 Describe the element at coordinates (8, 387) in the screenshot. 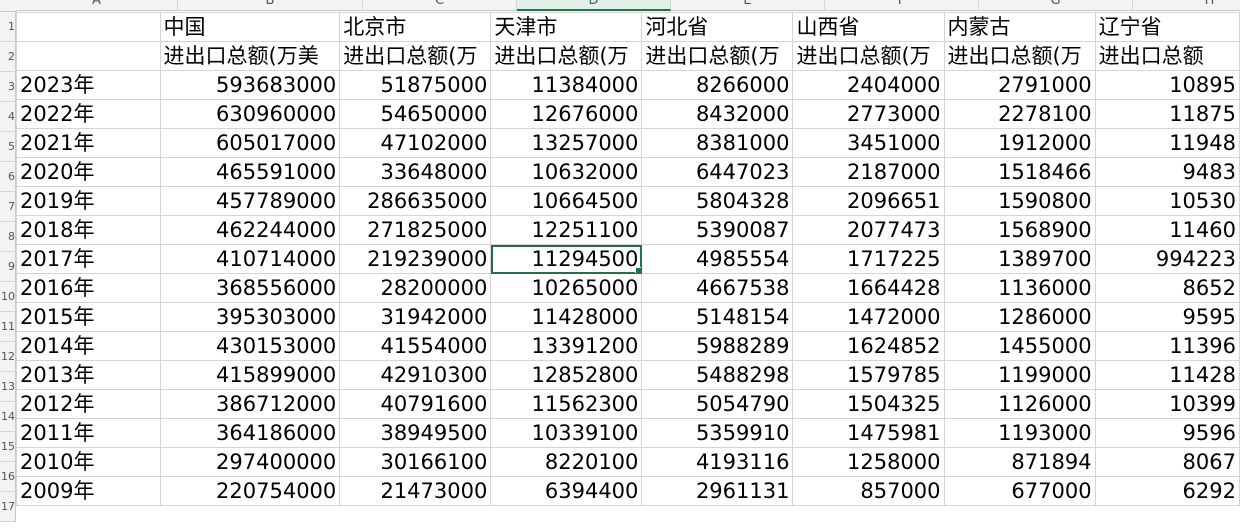

I see `row-header-13: 13` at that location.